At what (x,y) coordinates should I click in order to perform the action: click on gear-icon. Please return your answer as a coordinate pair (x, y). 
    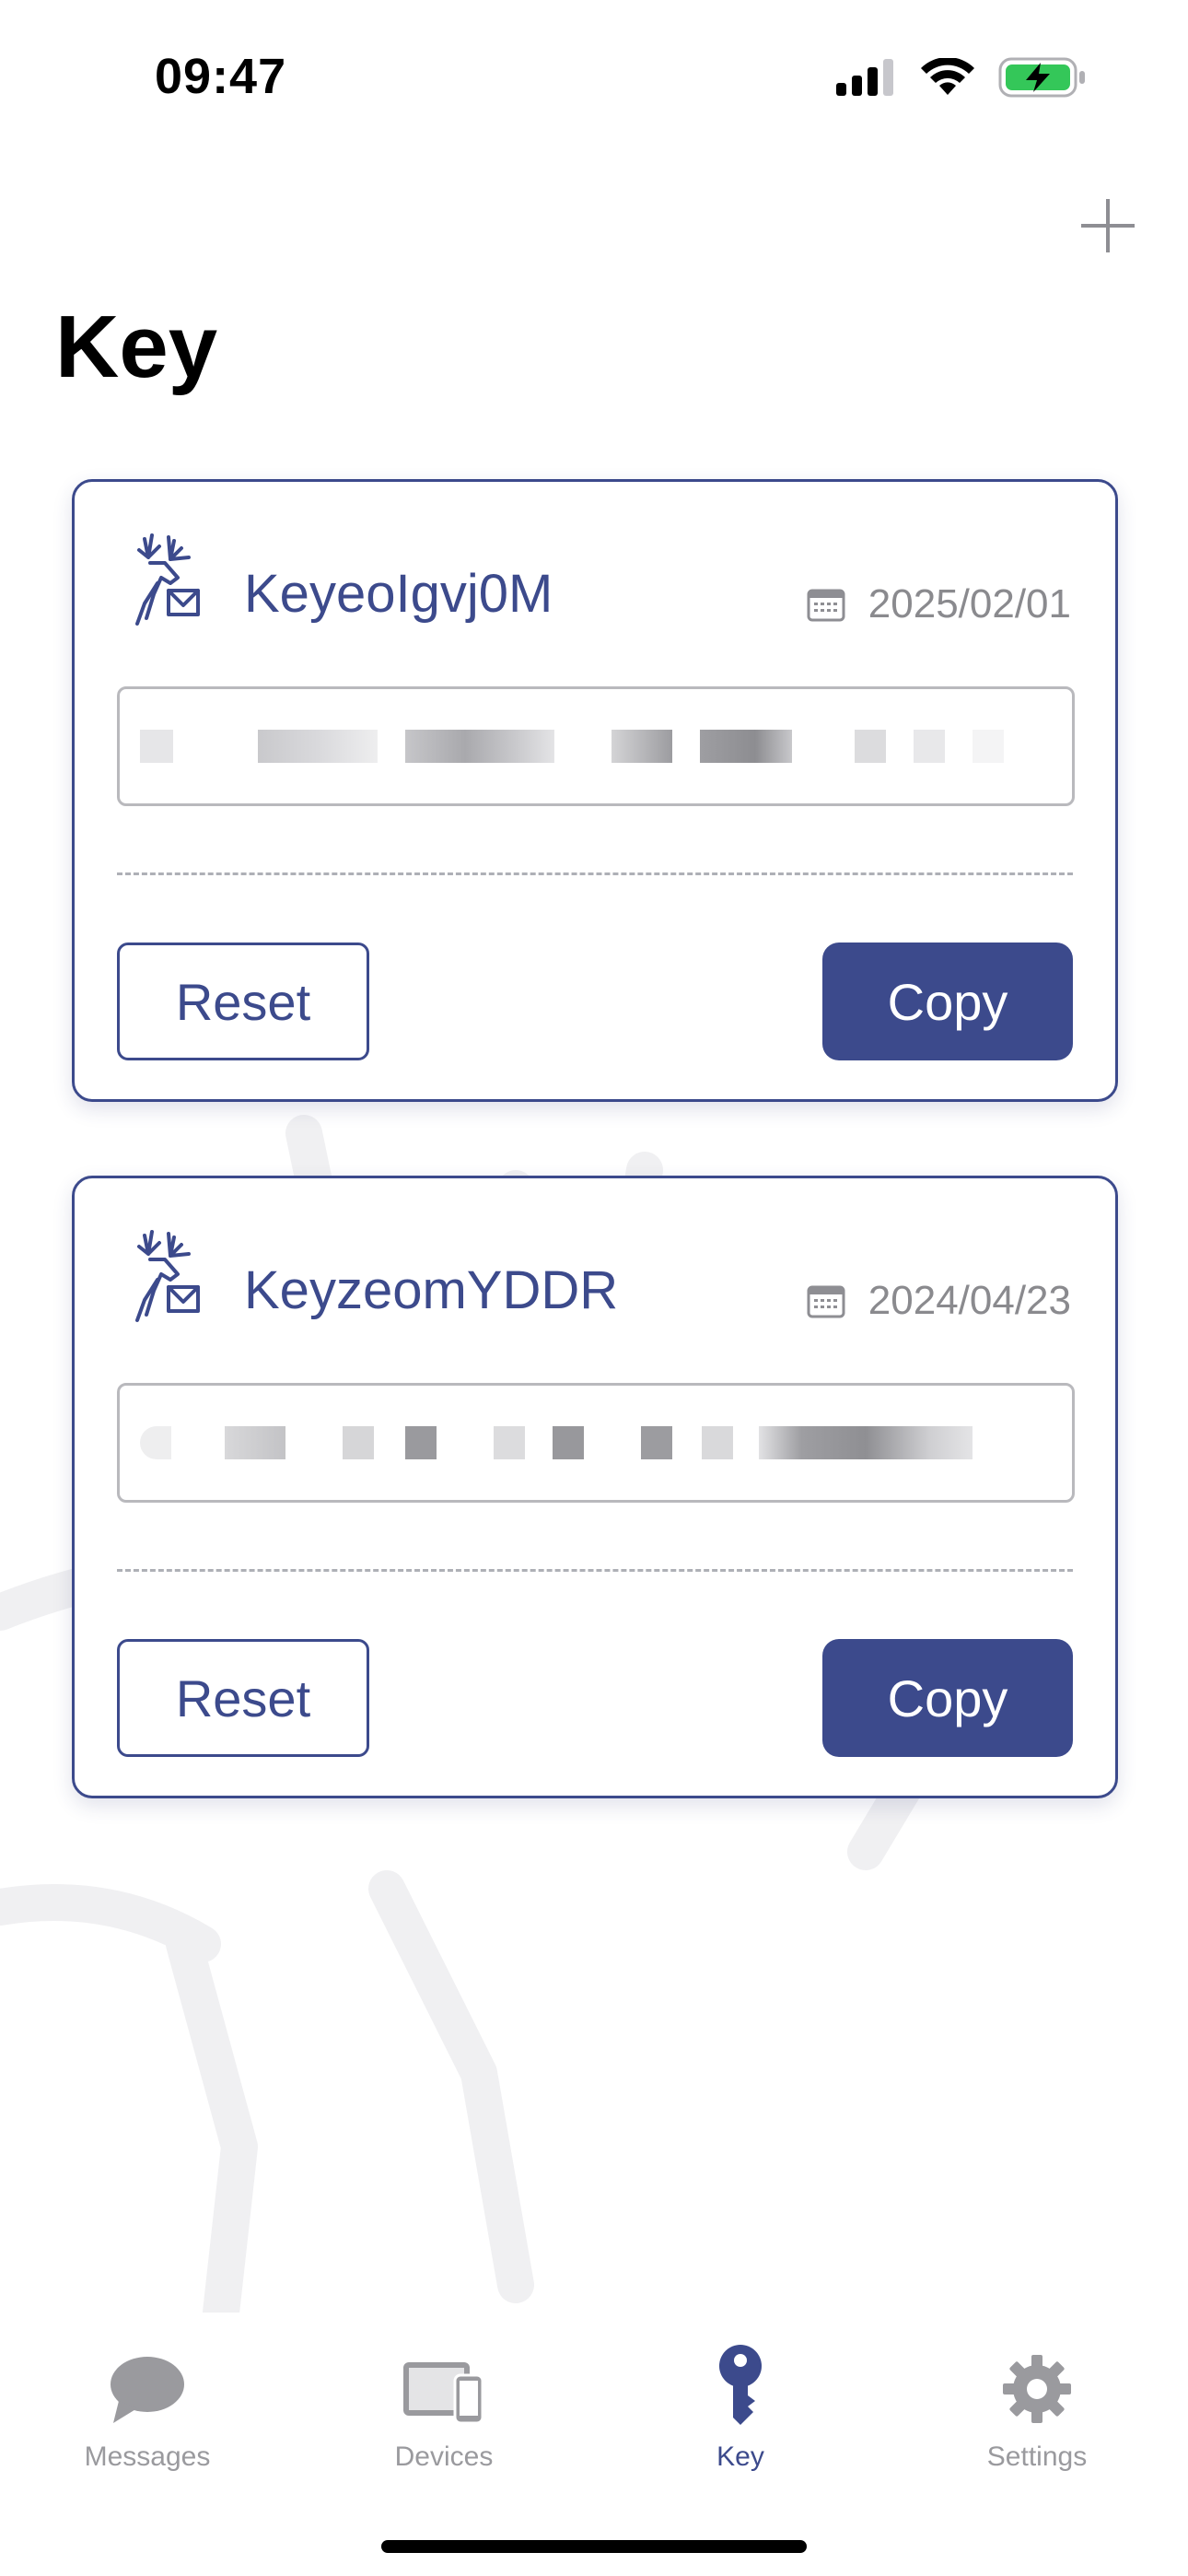
    Looking at the image, I should click on (1037, 2389).